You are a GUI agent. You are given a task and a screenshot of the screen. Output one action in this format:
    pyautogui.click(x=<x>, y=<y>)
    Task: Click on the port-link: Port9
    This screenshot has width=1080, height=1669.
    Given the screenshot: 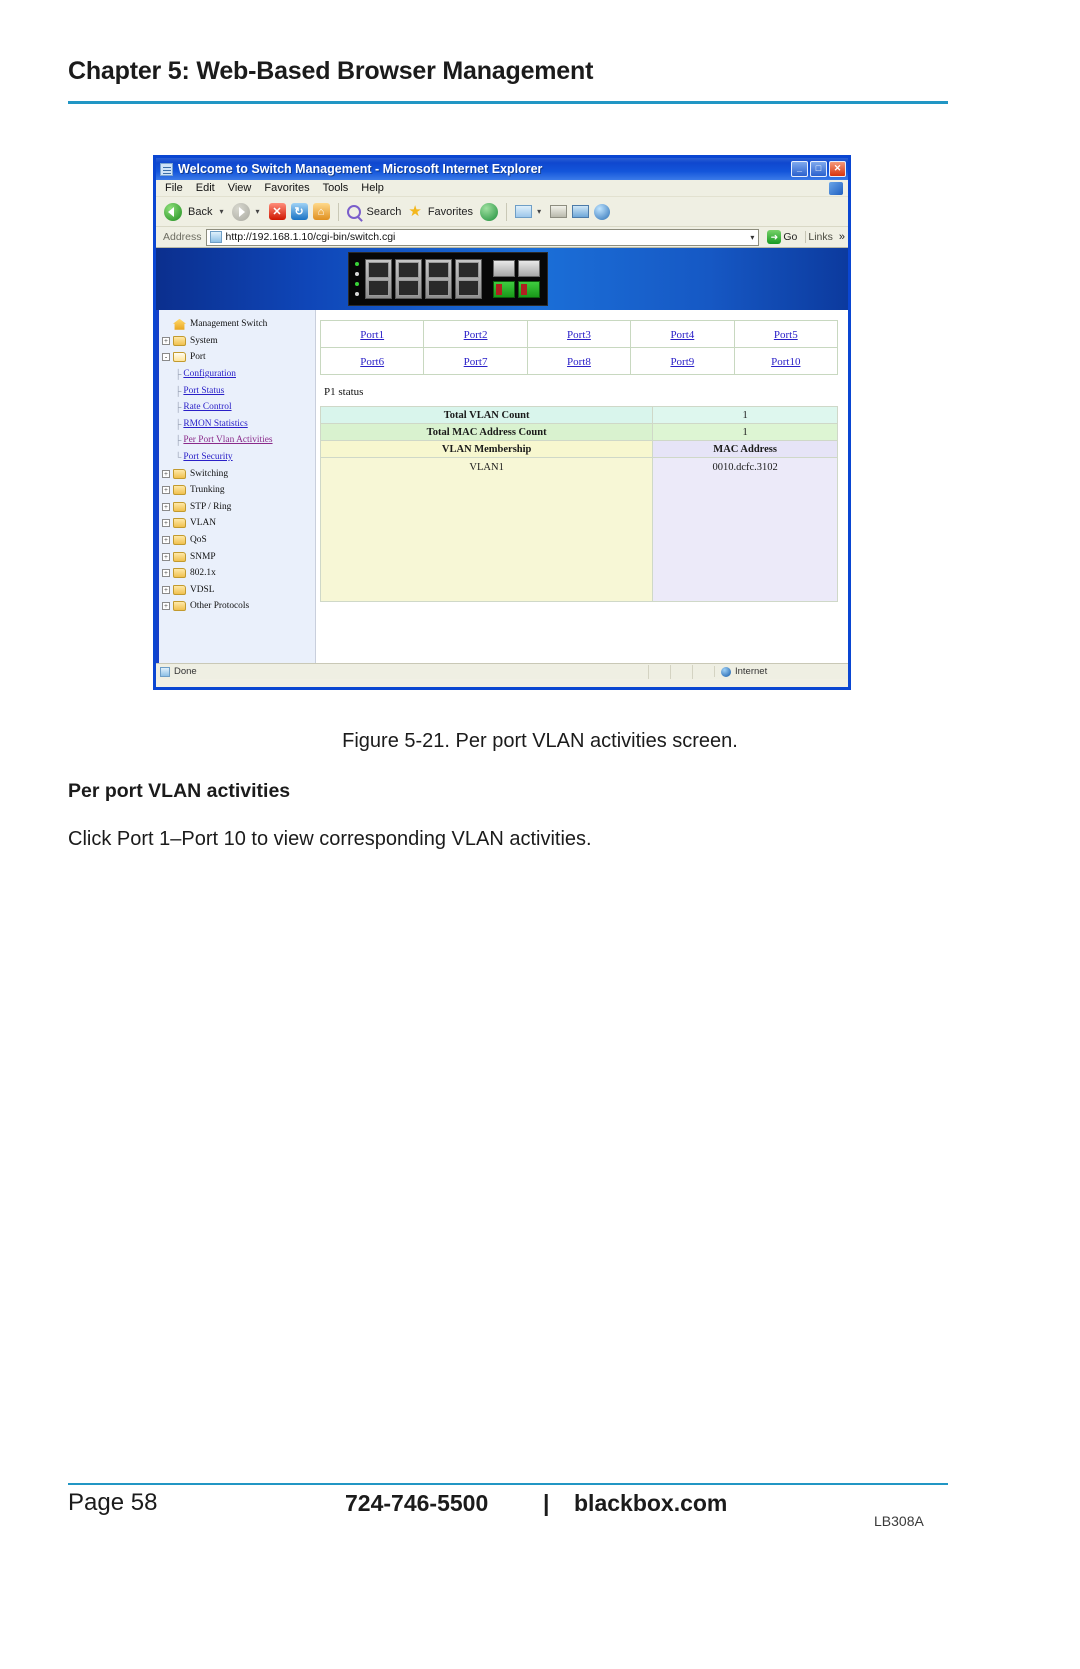 What is the action you would take?
    pyautogui.click(x=682, y=362)
    